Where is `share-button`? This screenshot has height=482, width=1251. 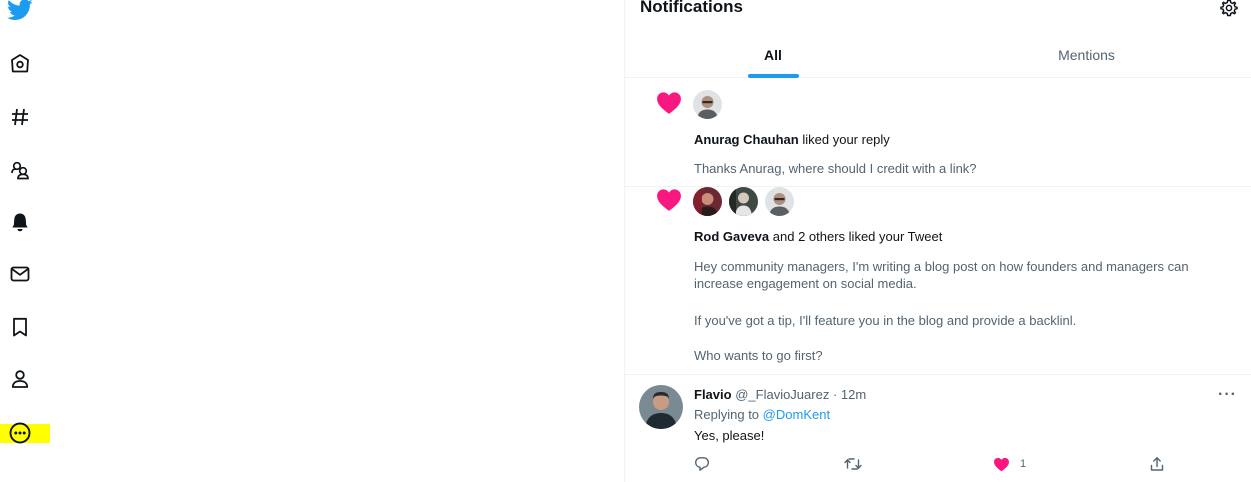
share-button is located at coordinates (1157, 464).